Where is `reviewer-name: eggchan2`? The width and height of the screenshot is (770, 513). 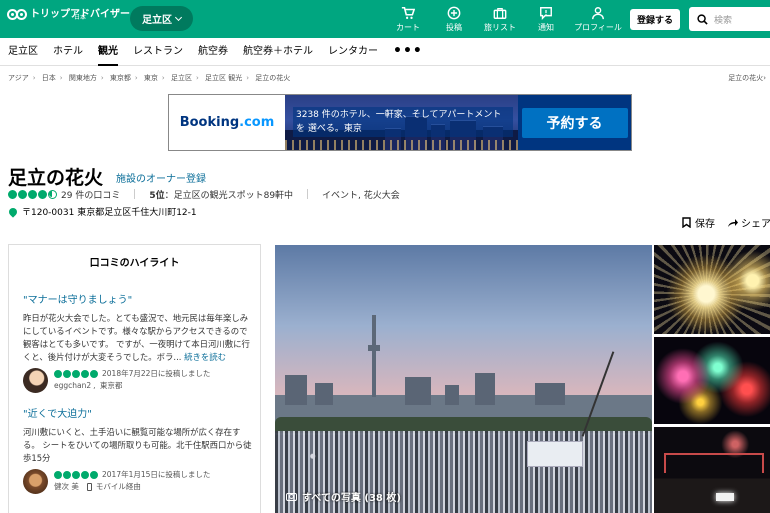 reviewer-name: eggchan2 is located at coordinates (72, 386).